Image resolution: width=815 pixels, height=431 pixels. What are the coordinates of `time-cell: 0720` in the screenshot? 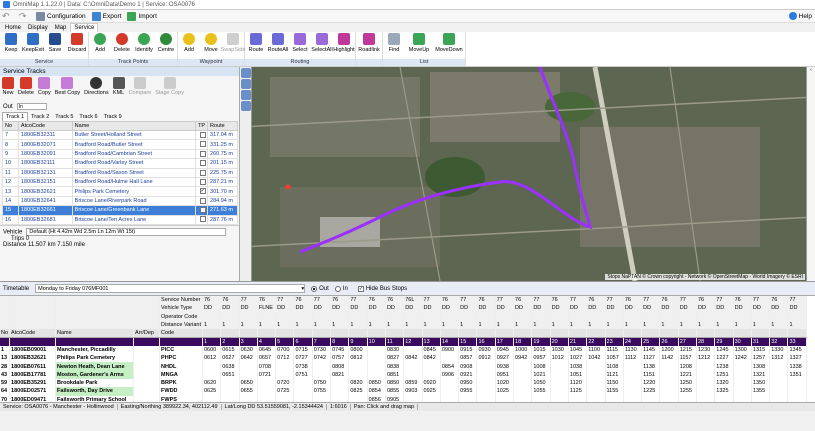 It's located at (285, 383).